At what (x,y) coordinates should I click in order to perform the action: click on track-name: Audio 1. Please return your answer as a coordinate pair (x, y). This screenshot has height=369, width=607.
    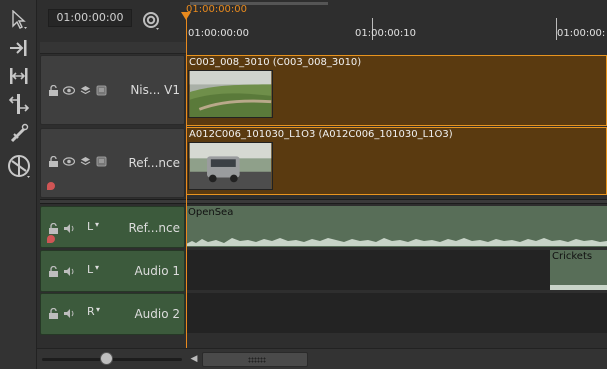
    Looking at the image, I should click on (157, 271).